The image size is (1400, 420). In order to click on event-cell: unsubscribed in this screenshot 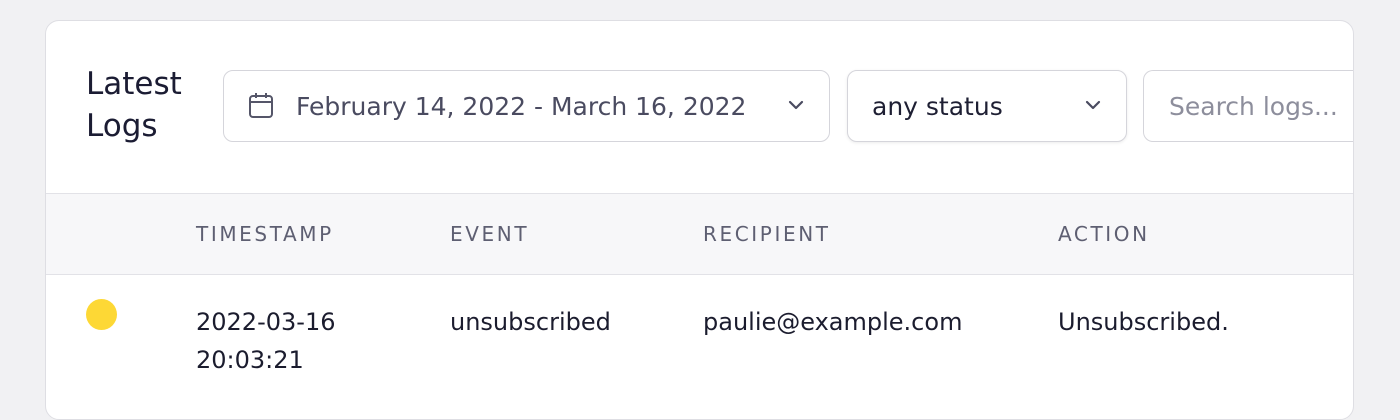, I will do `click(530, 322)`.